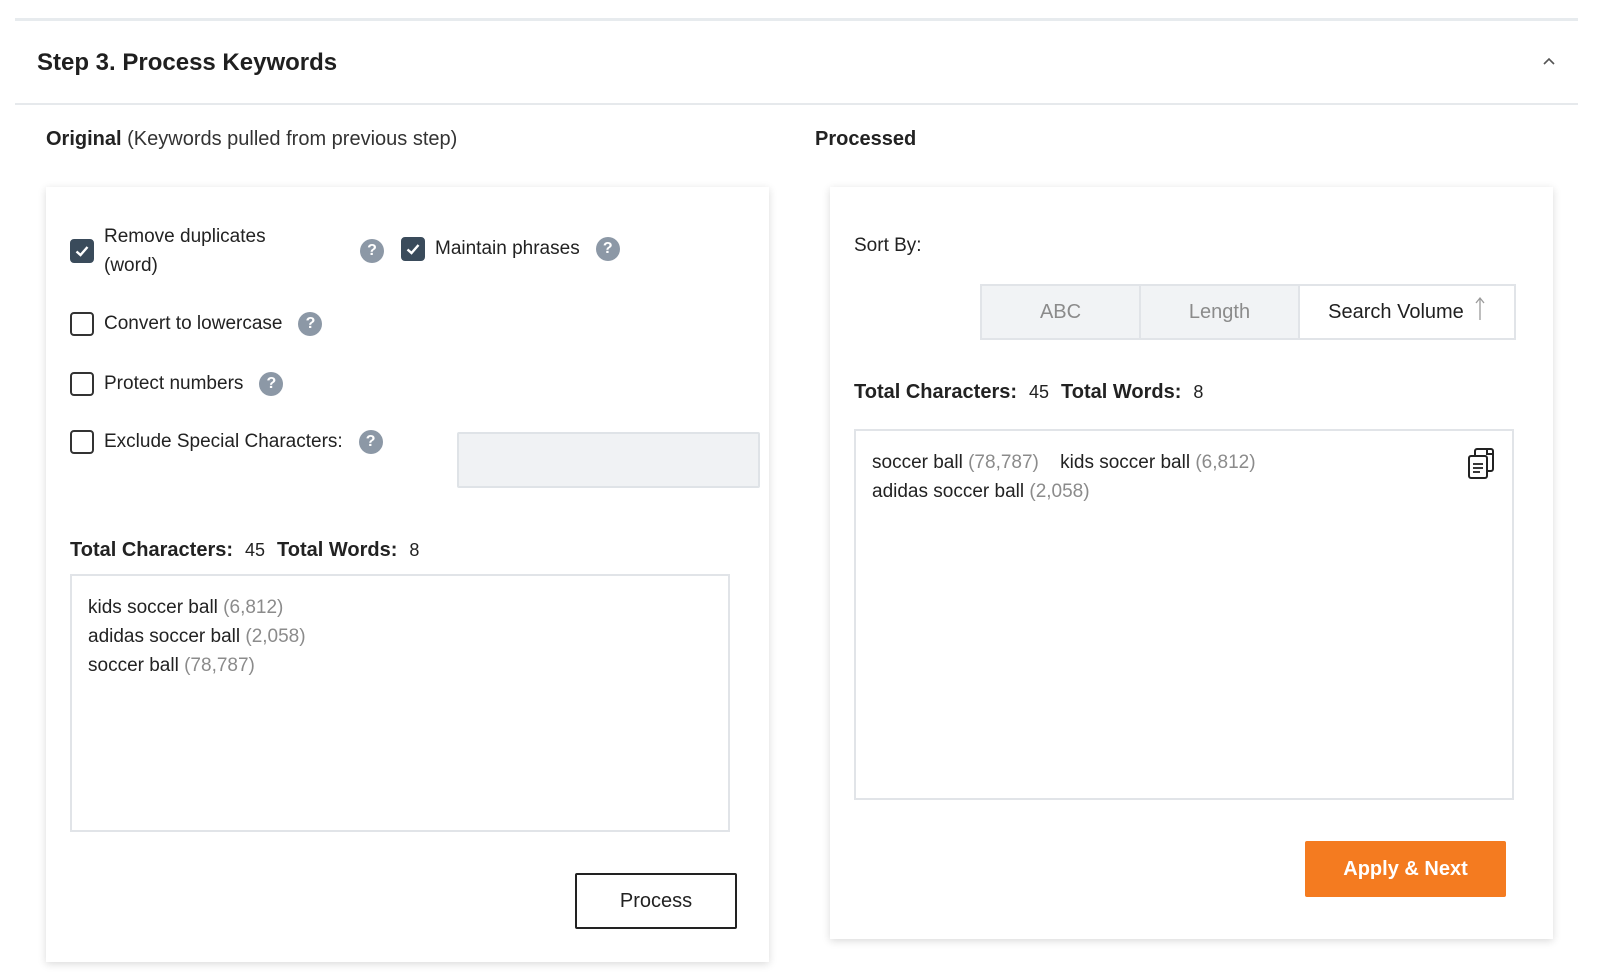 Image resolution: width=1600 pixels, height=978 pixels. Describe the element at coordinates (796, 63) in the screenshot. I see `panel-header: Step 3. Process Keywords` at that location.